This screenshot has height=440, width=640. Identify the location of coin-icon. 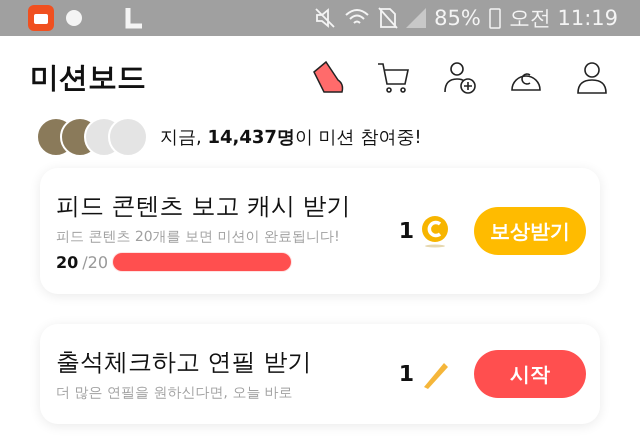
(435, 231).